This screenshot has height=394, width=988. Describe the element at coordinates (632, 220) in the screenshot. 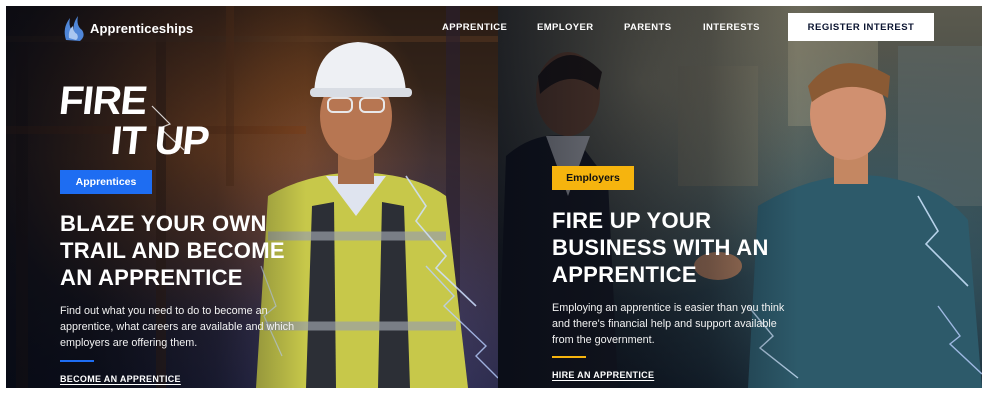

I see `employers-headline-line: FIRE UP YOUR` at that location.